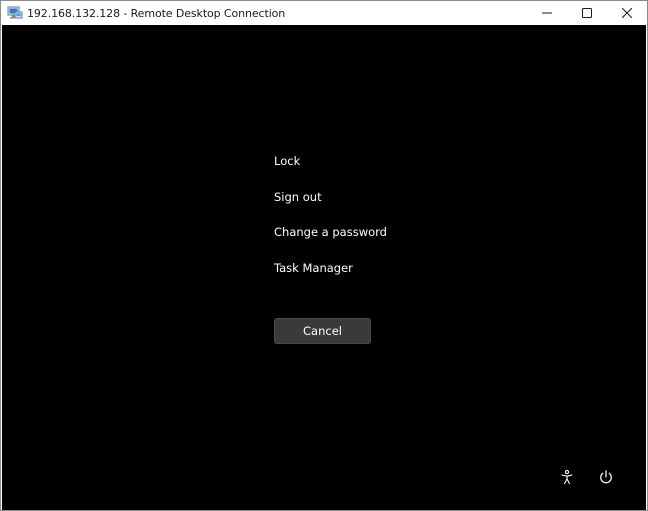  I want to click on caption-buttons, so click(587, 13).